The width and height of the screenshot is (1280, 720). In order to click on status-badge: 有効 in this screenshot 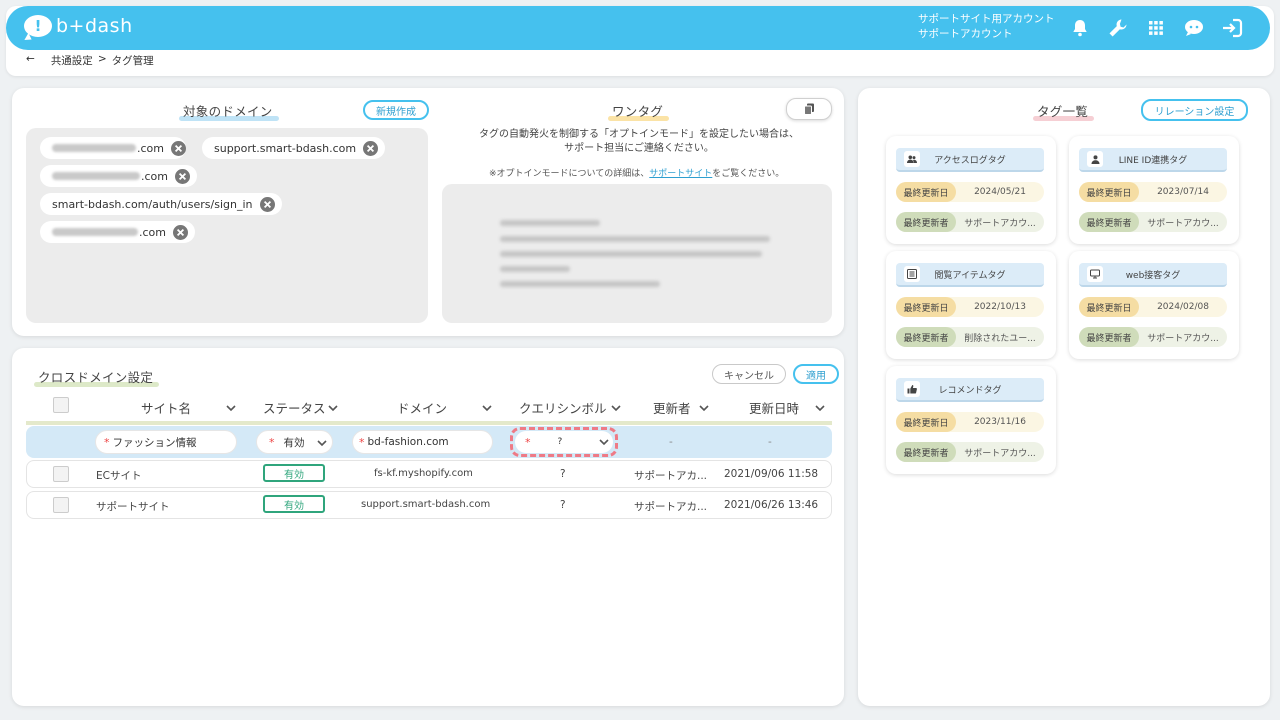, I will do `click(294, 504)`.